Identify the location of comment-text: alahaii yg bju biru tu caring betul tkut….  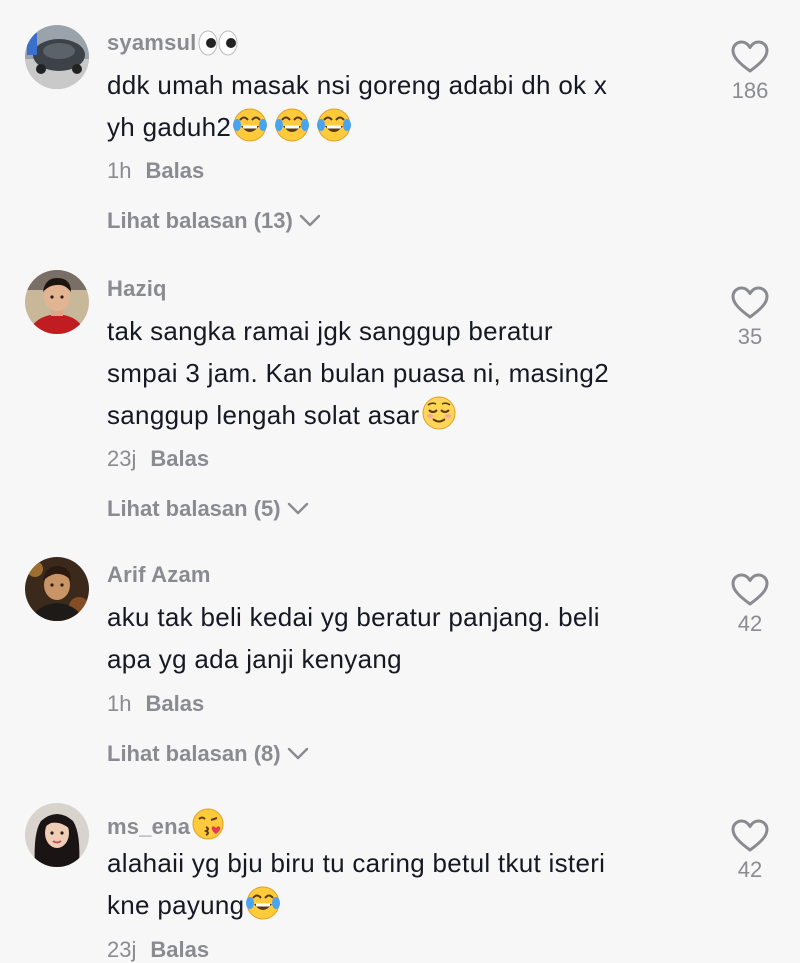
(407, 887).